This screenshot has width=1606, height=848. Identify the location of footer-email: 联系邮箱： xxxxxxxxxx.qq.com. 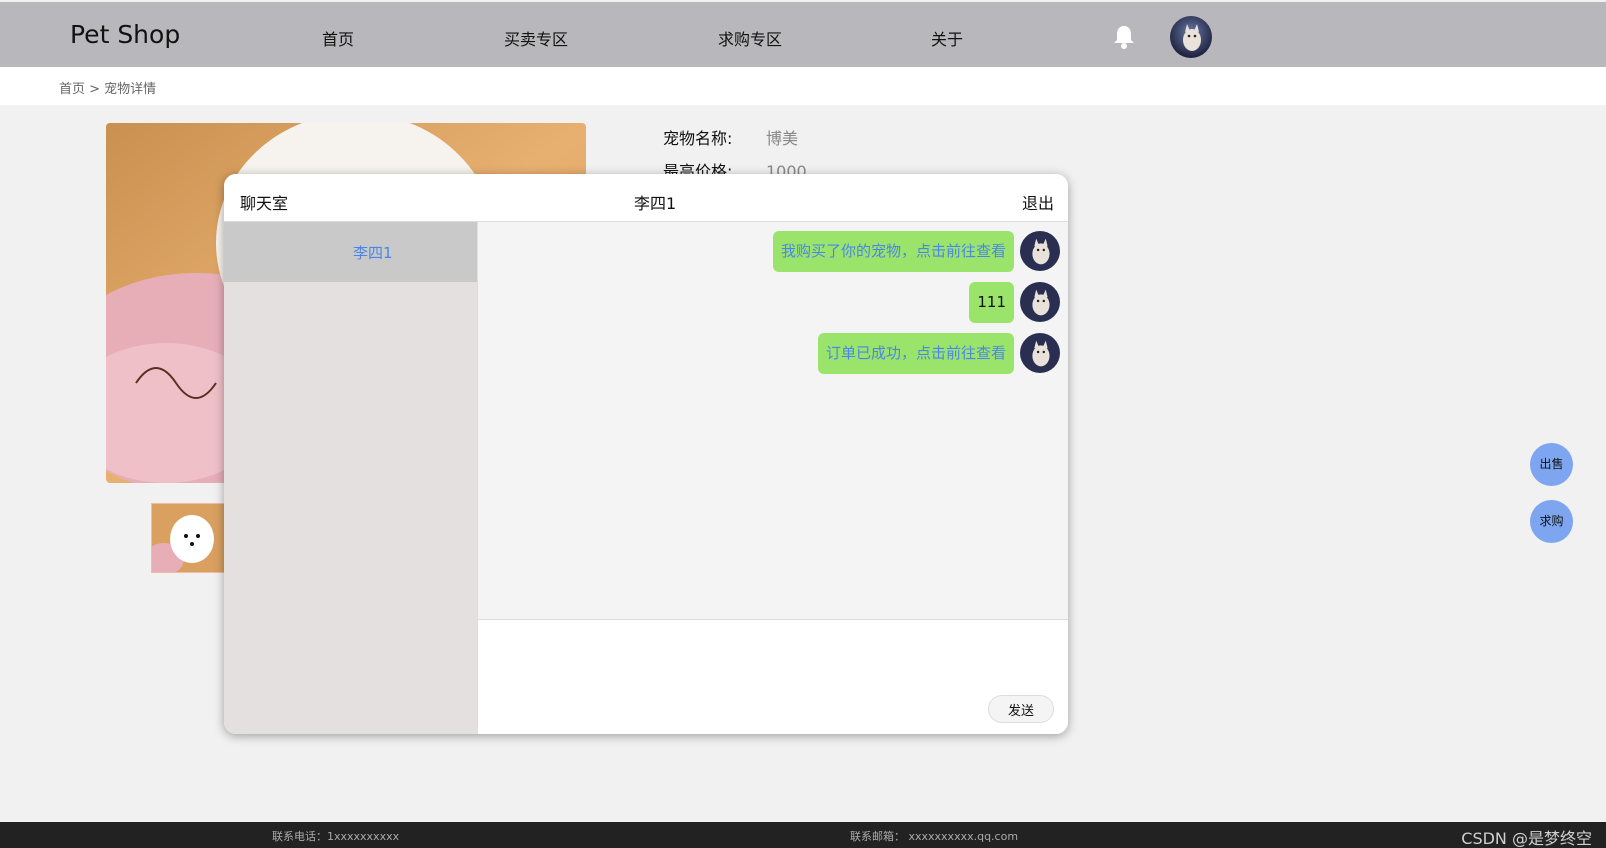
(934, 836).